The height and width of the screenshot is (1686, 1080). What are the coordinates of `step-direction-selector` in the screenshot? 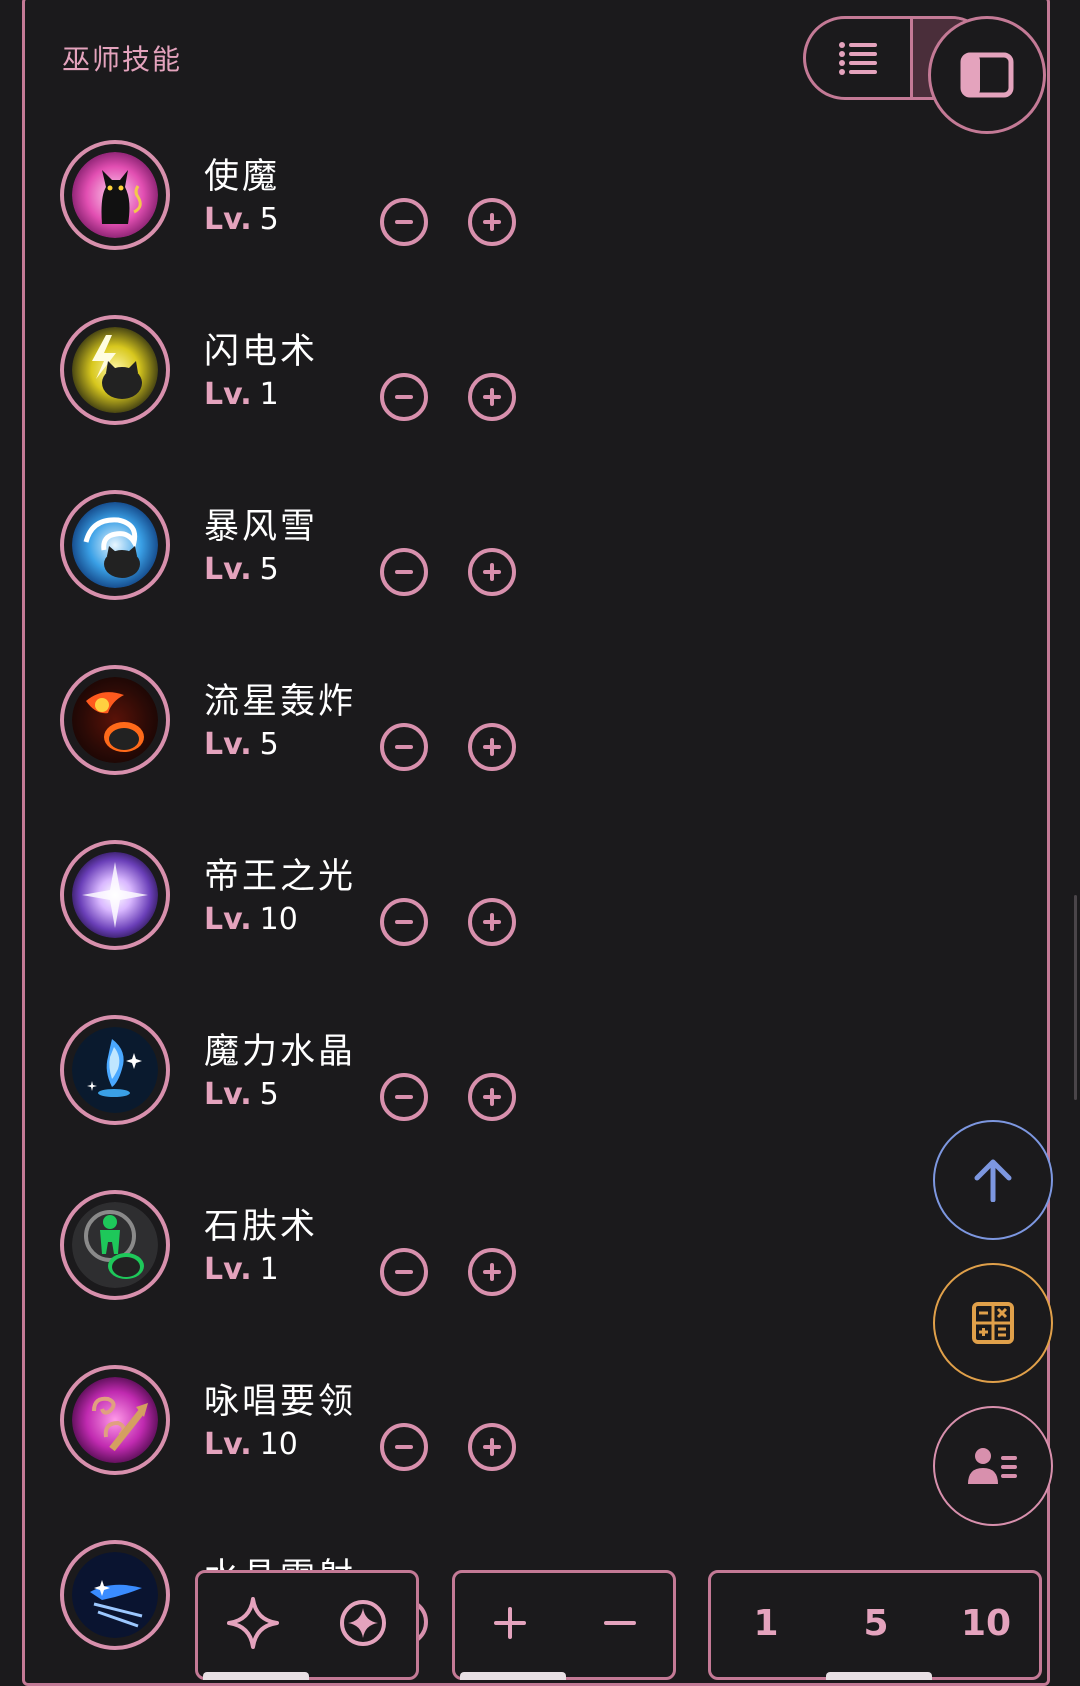 It's located at (564, 1625).